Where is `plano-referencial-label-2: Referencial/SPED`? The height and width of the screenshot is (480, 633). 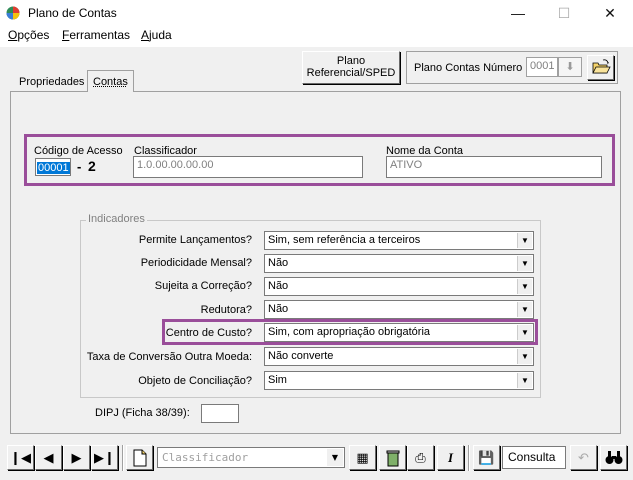 plano-referencial-label-2: Referencial/SPED is located at coordinates (351, 73).